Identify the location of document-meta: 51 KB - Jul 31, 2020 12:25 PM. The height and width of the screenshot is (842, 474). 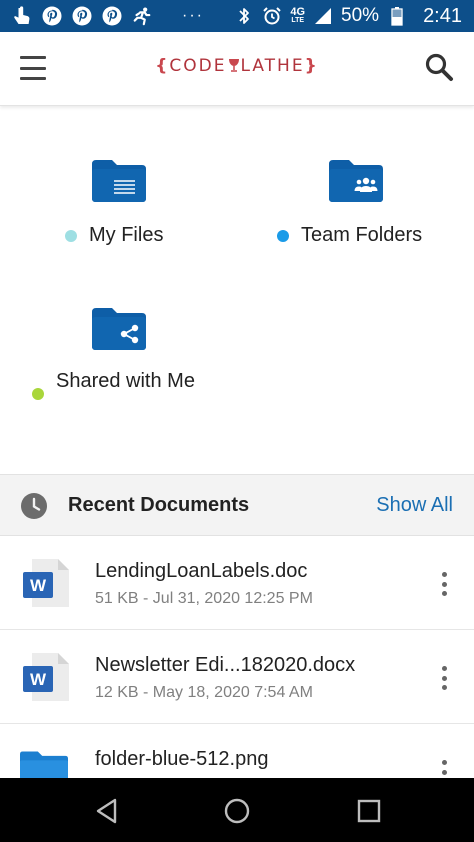
(204, 598).